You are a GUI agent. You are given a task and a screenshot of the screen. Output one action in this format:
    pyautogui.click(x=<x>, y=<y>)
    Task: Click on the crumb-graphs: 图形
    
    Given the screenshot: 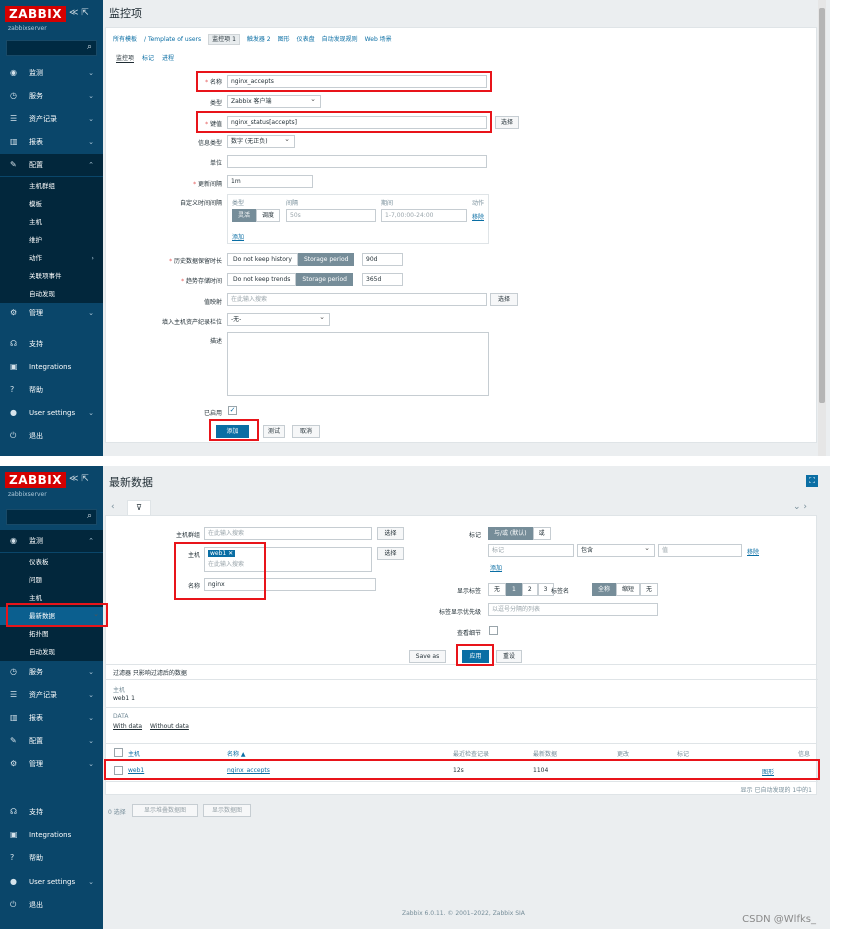 What is the action you would take?
    pyautogui.click(x=284, y=39)
    